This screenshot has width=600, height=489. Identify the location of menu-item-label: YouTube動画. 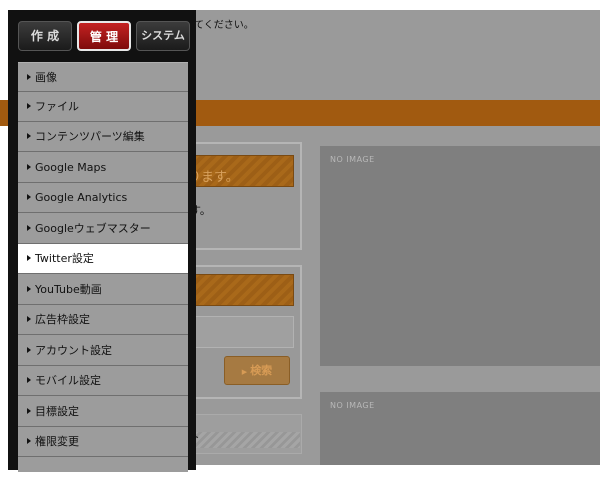
(68, 289).